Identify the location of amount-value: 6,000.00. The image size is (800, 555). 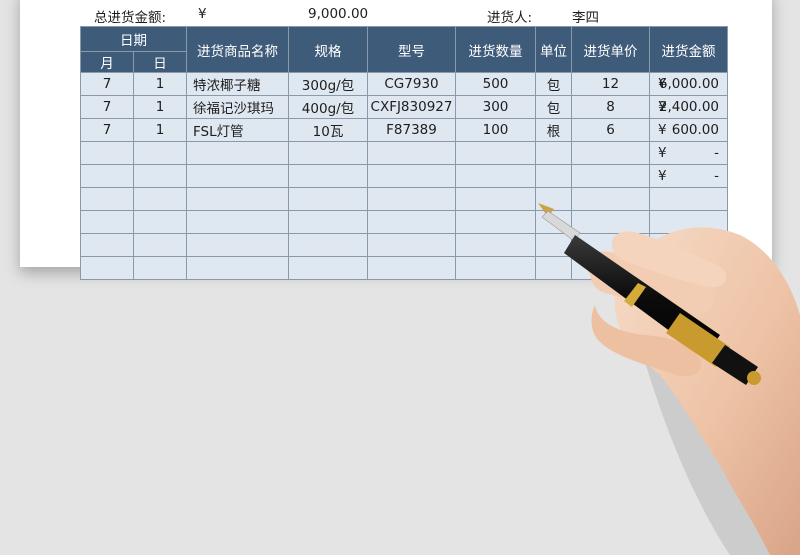
(688, 84).